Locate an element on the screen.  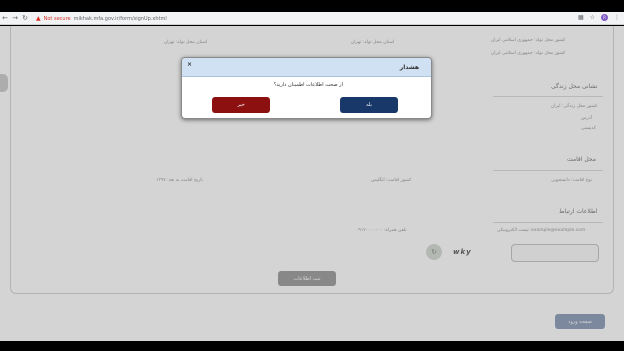
bookmark-star-icon: ☆ is located at coordinates (592, 17).